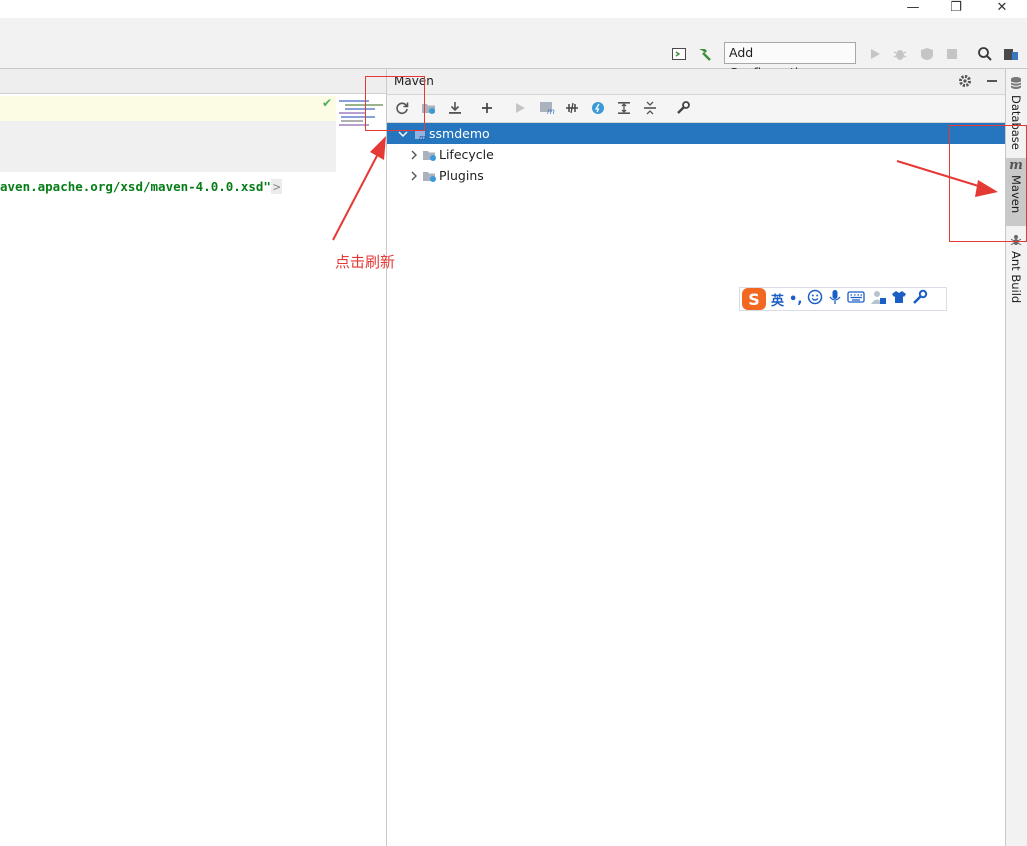 Image resolution: width=1027 pixels, height=846 pixels. What do you see at coordinates (843, 299) in the screenshot?
I see `ime-toolbar: S 英 •,` at bounding box center [843, 299].